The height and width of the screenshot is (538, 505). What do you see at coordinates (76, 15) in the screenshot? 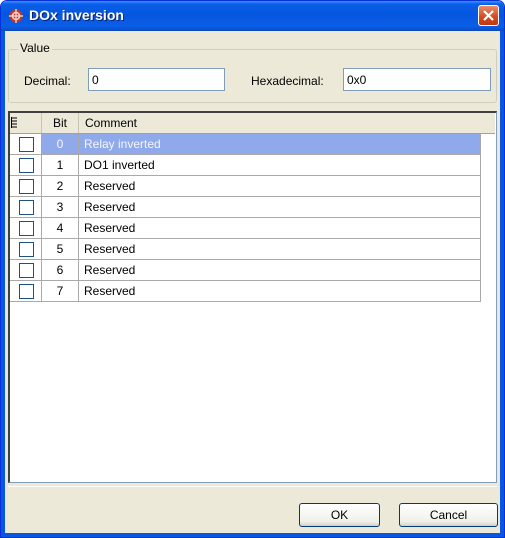
I see `window-title: DOx inversion` at bounding box center [76, 15].